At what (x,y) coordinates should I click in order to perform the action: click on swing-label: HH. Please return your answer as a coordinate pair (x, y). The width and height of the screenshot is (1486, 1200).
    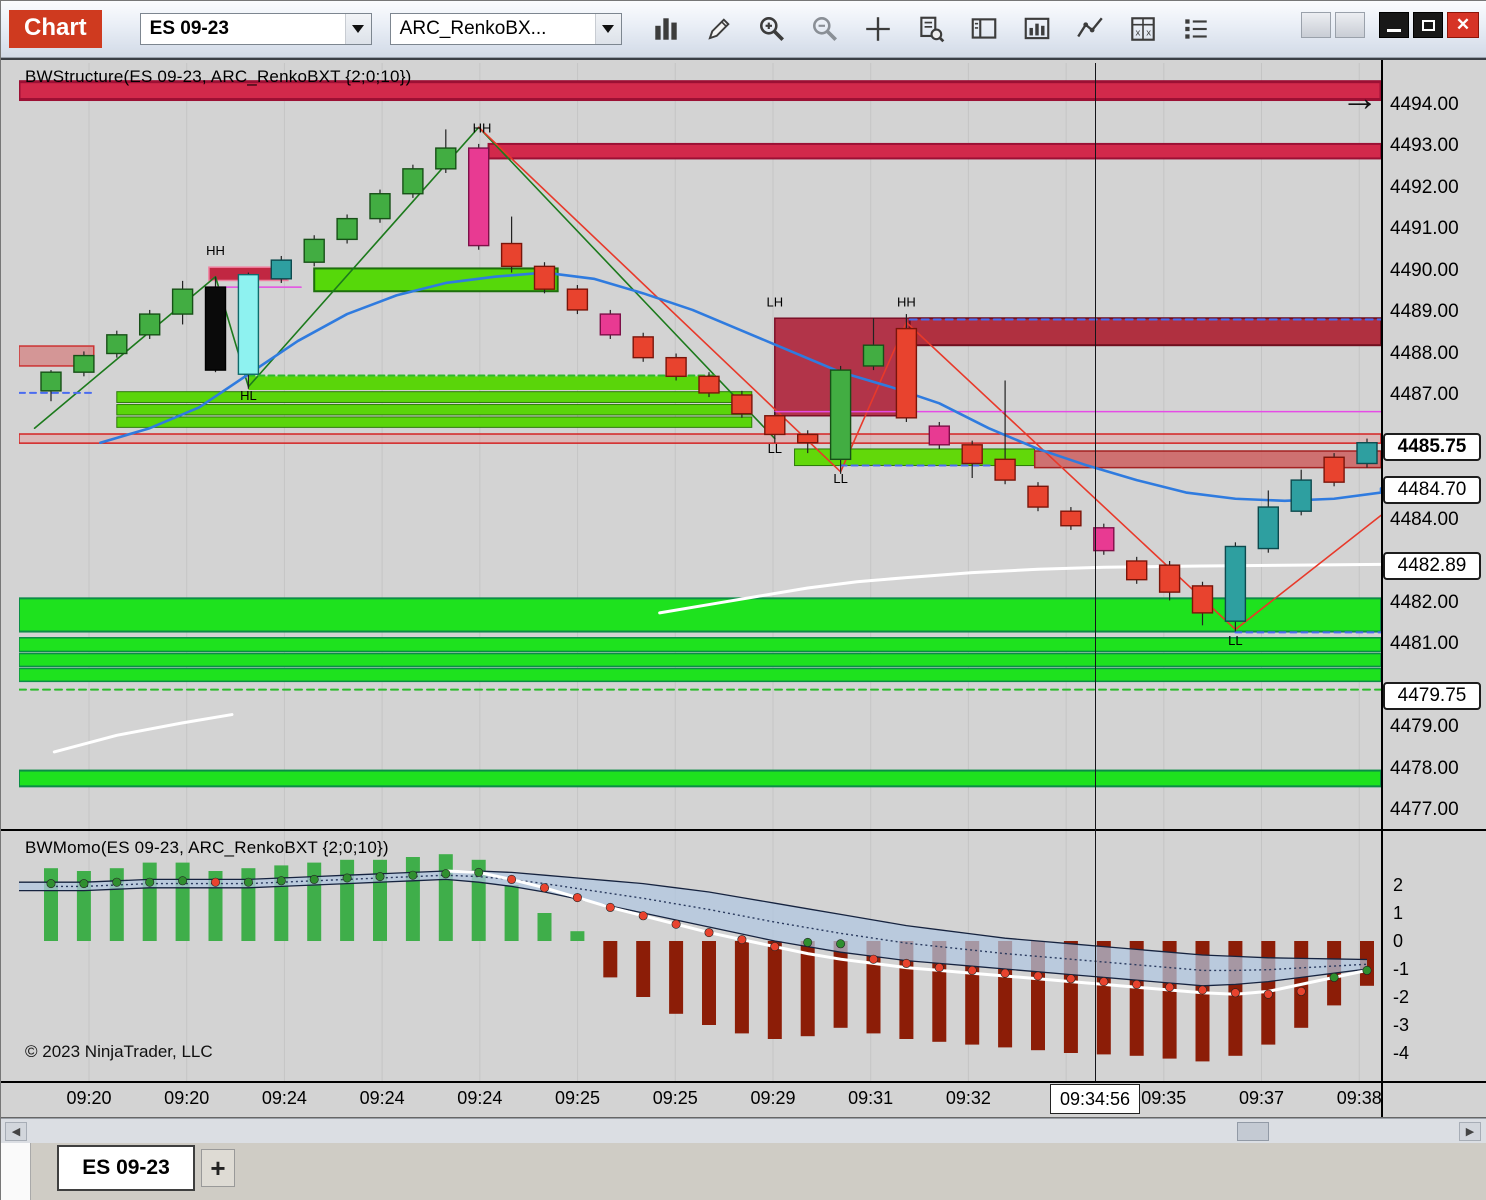
    Looking at the image, I should click on (906, 302).